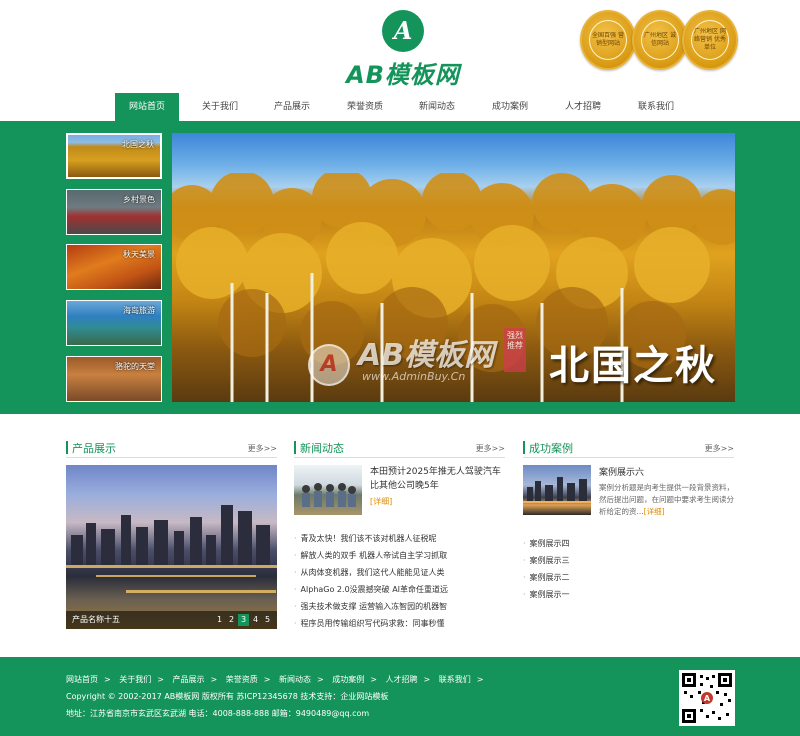 The height and width of the screenshot is (736, 800). What do you see at coordinates (401, 572) in the screenshot?
I see `news-item: 从肉体变机器，我们这代人能能见证人类` at bounding box center [401, 572].